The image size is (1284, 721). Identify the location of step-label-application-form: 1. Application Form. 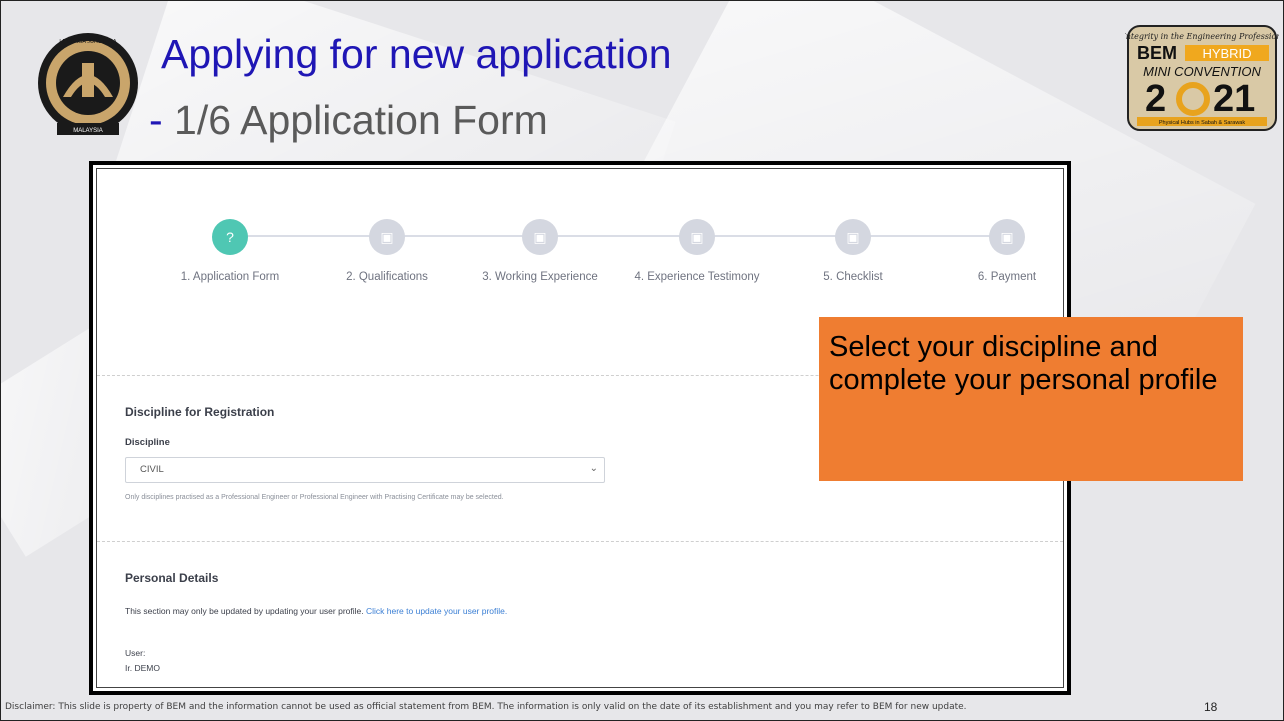
(230, 277).